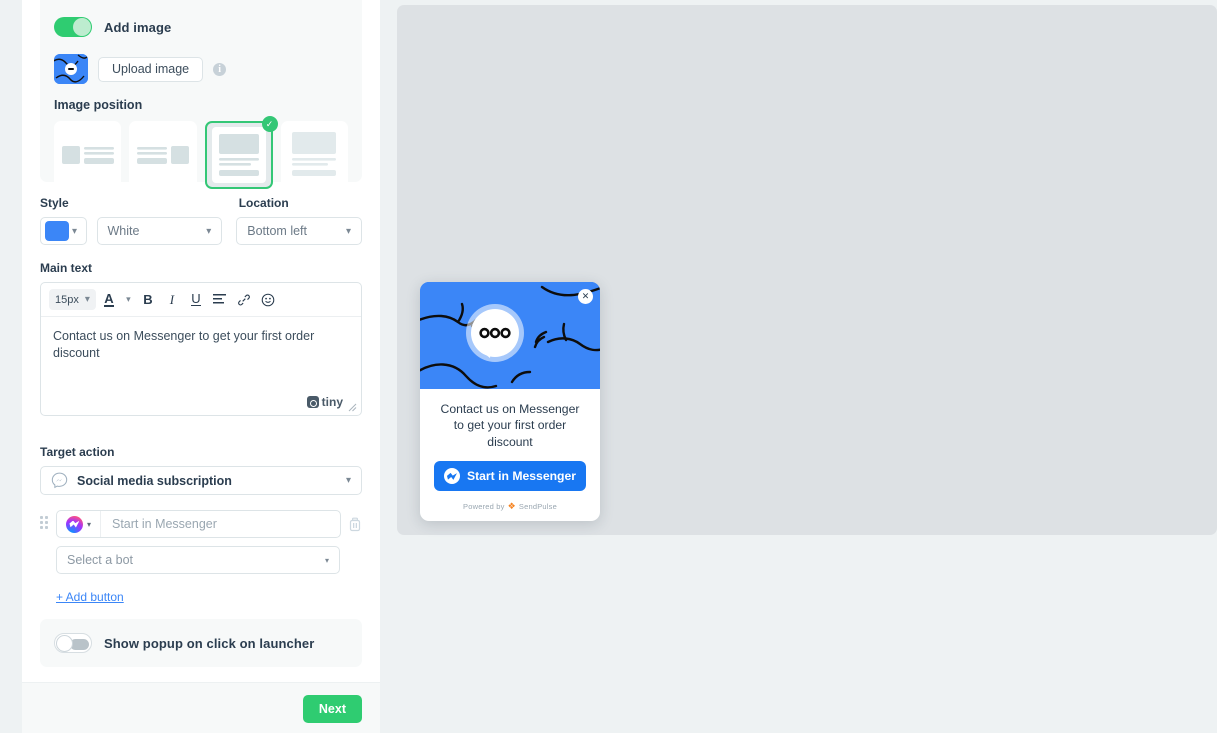 The width and height of the screenshot is (1217, 733). I want to click on resize-handle, so click(352, 407).